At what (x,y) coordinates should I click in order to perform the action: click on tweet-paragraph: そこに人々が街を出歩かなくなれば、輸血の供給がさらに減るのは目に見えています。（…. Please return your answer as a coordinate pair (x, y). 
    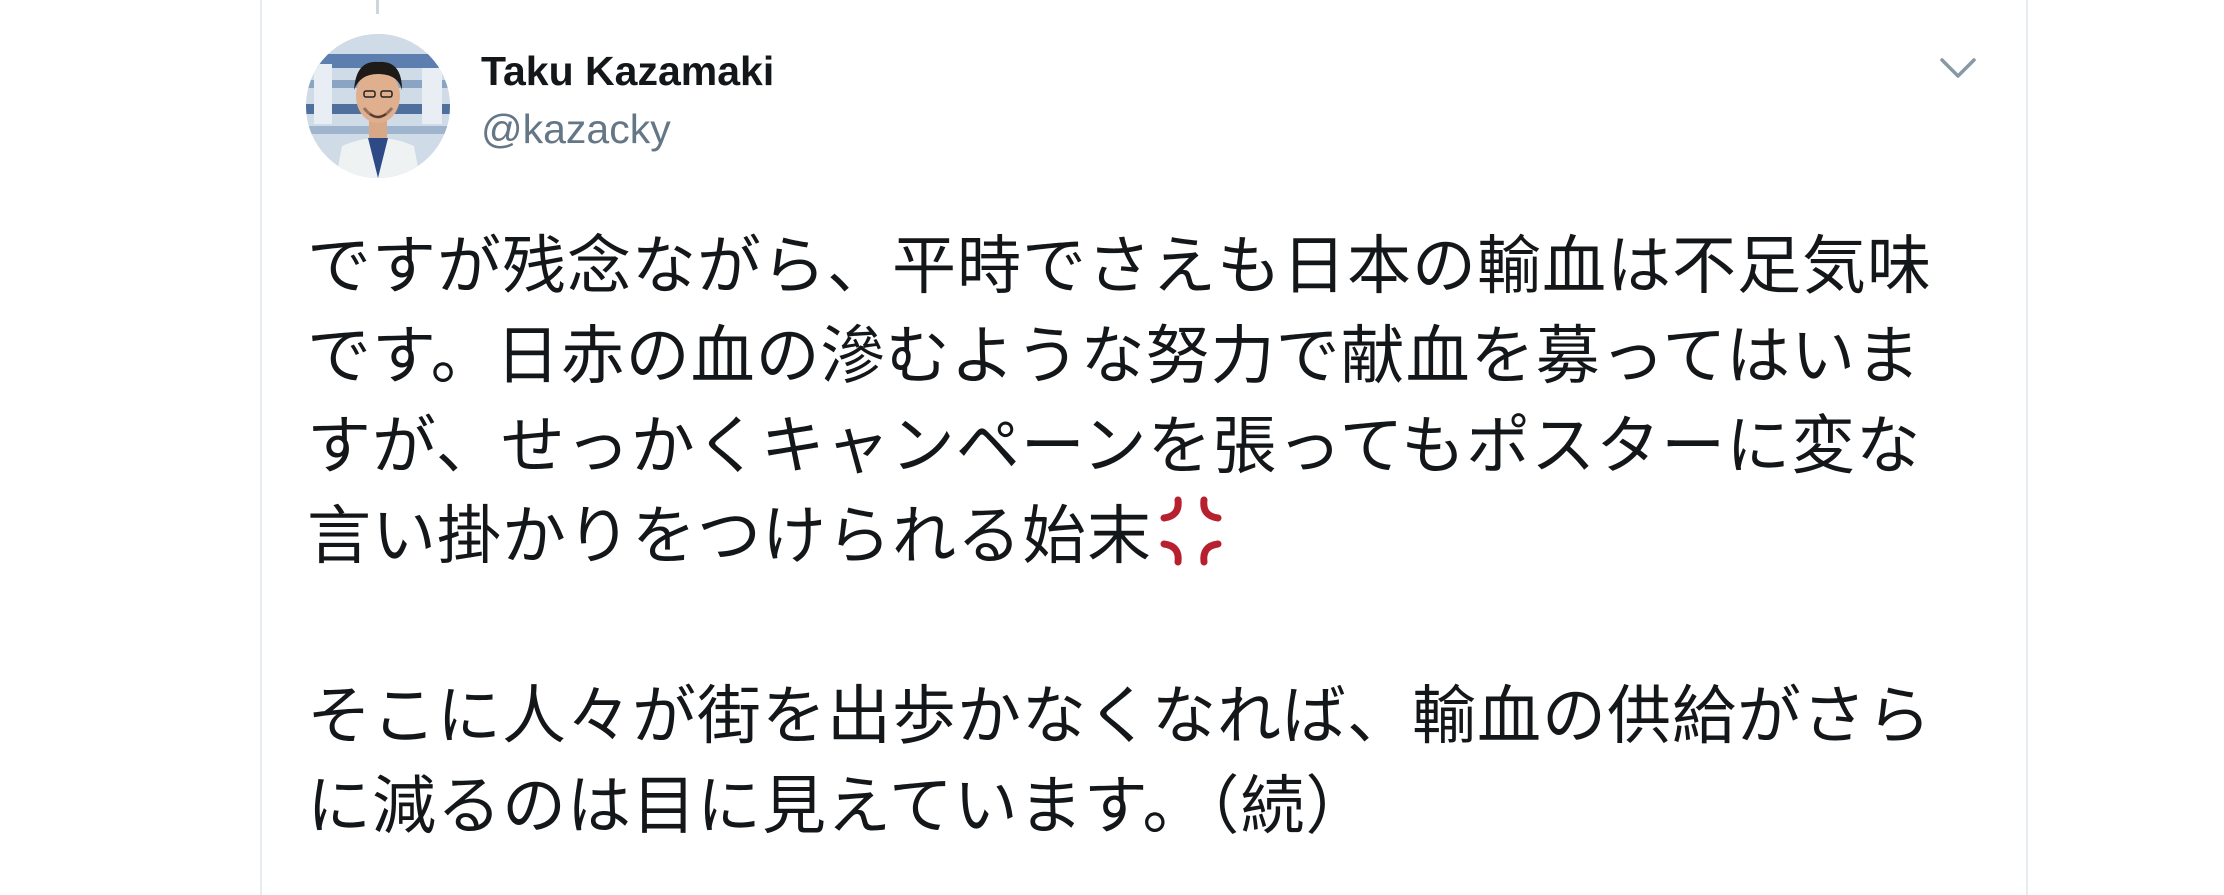
    Looking at the image, I should click on (1127, 762).